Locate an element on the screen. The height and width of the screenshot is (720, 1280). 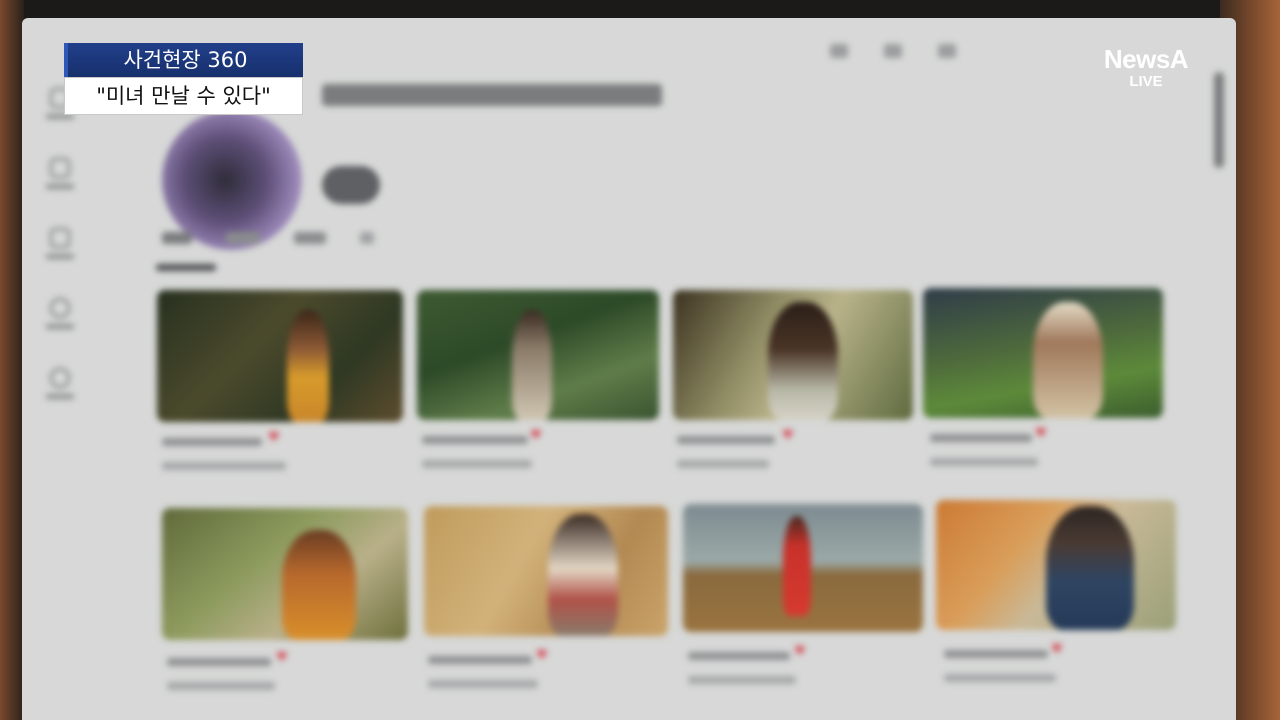
tab-videos is located at coordinates (243, 238).